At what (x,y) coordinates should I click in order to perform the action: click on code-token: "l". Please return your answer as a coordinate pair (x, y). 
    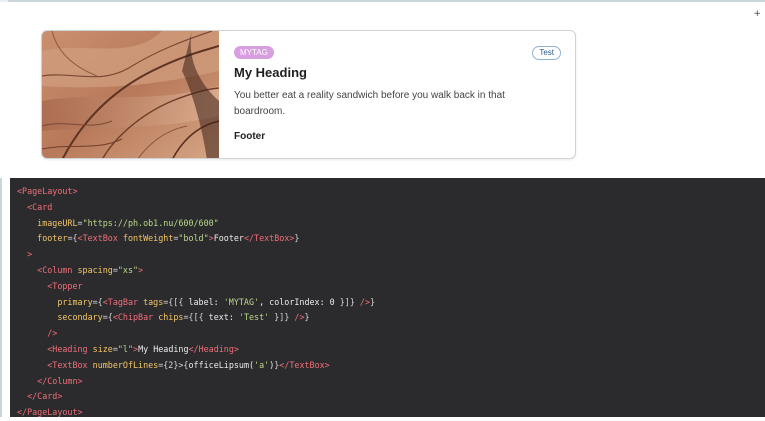
    Looking at the image, I should click on (125, 348).